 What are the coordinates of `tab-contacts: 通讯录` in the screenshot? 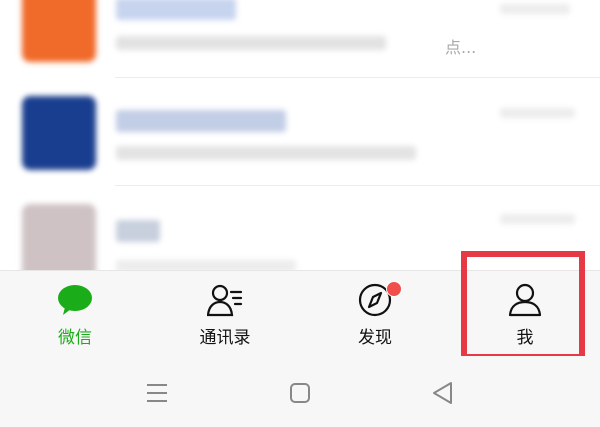 It's located at (225, 314).